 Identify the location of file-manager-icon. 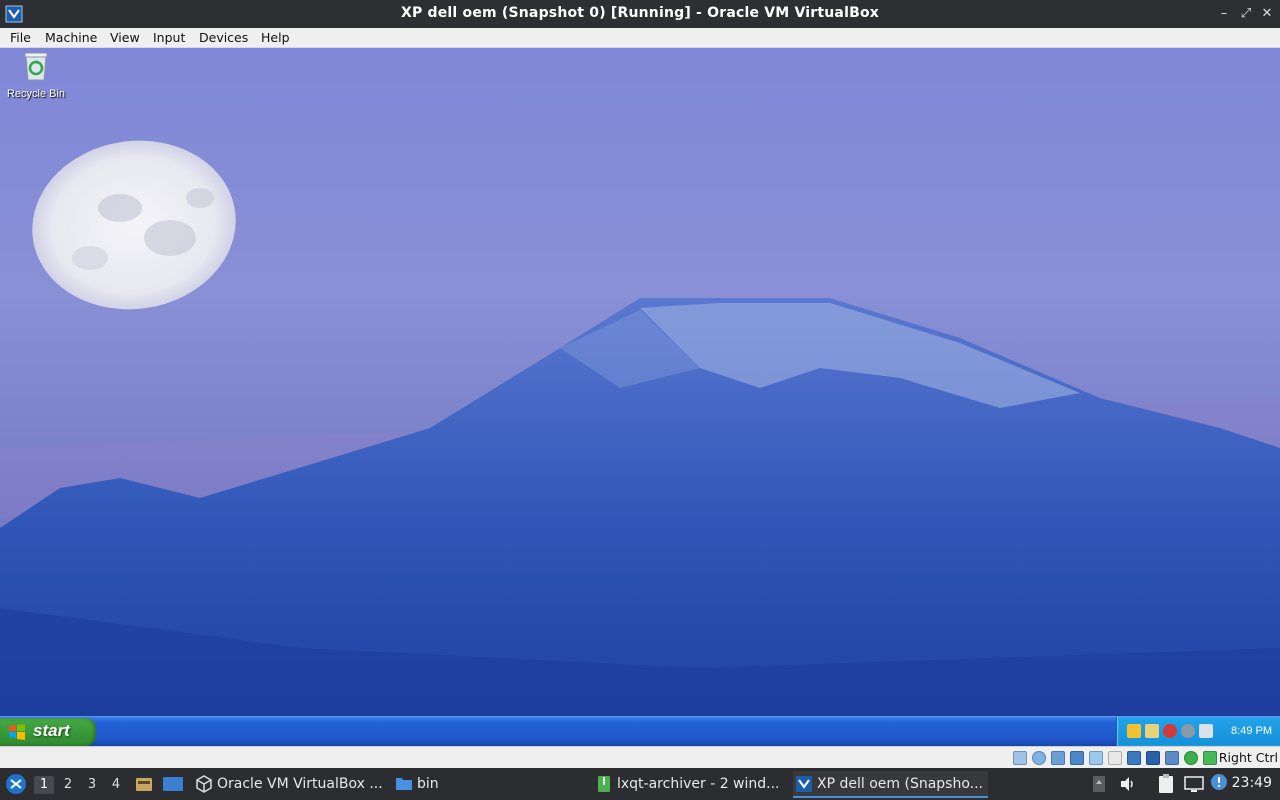
(144, 784).